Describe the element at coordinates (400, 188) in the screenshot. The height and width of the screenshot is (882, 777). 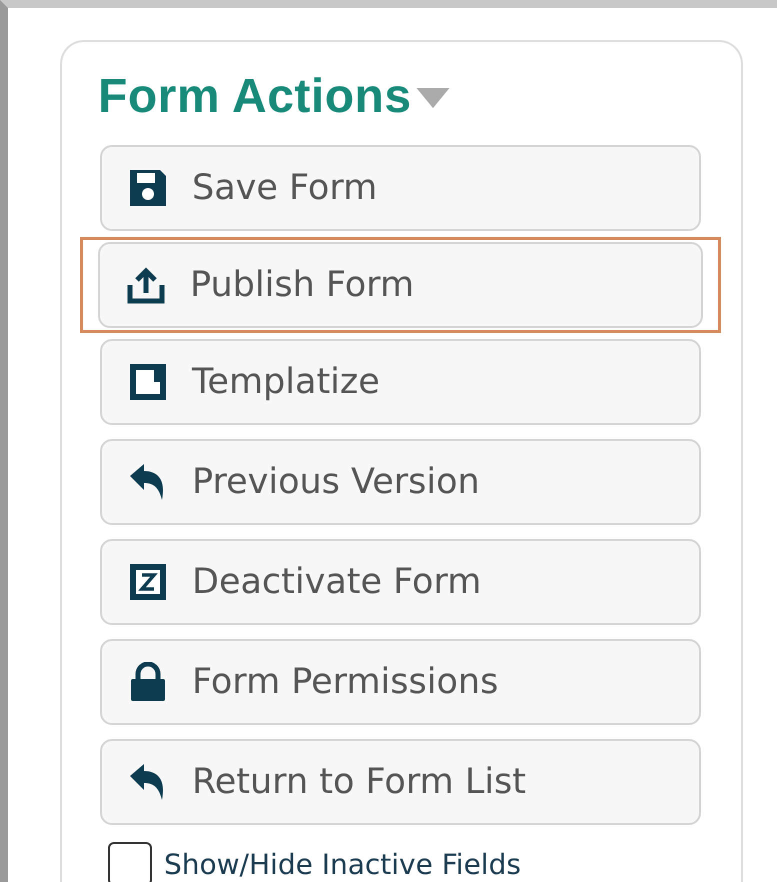
I see `action-button: Save Form` at that location.